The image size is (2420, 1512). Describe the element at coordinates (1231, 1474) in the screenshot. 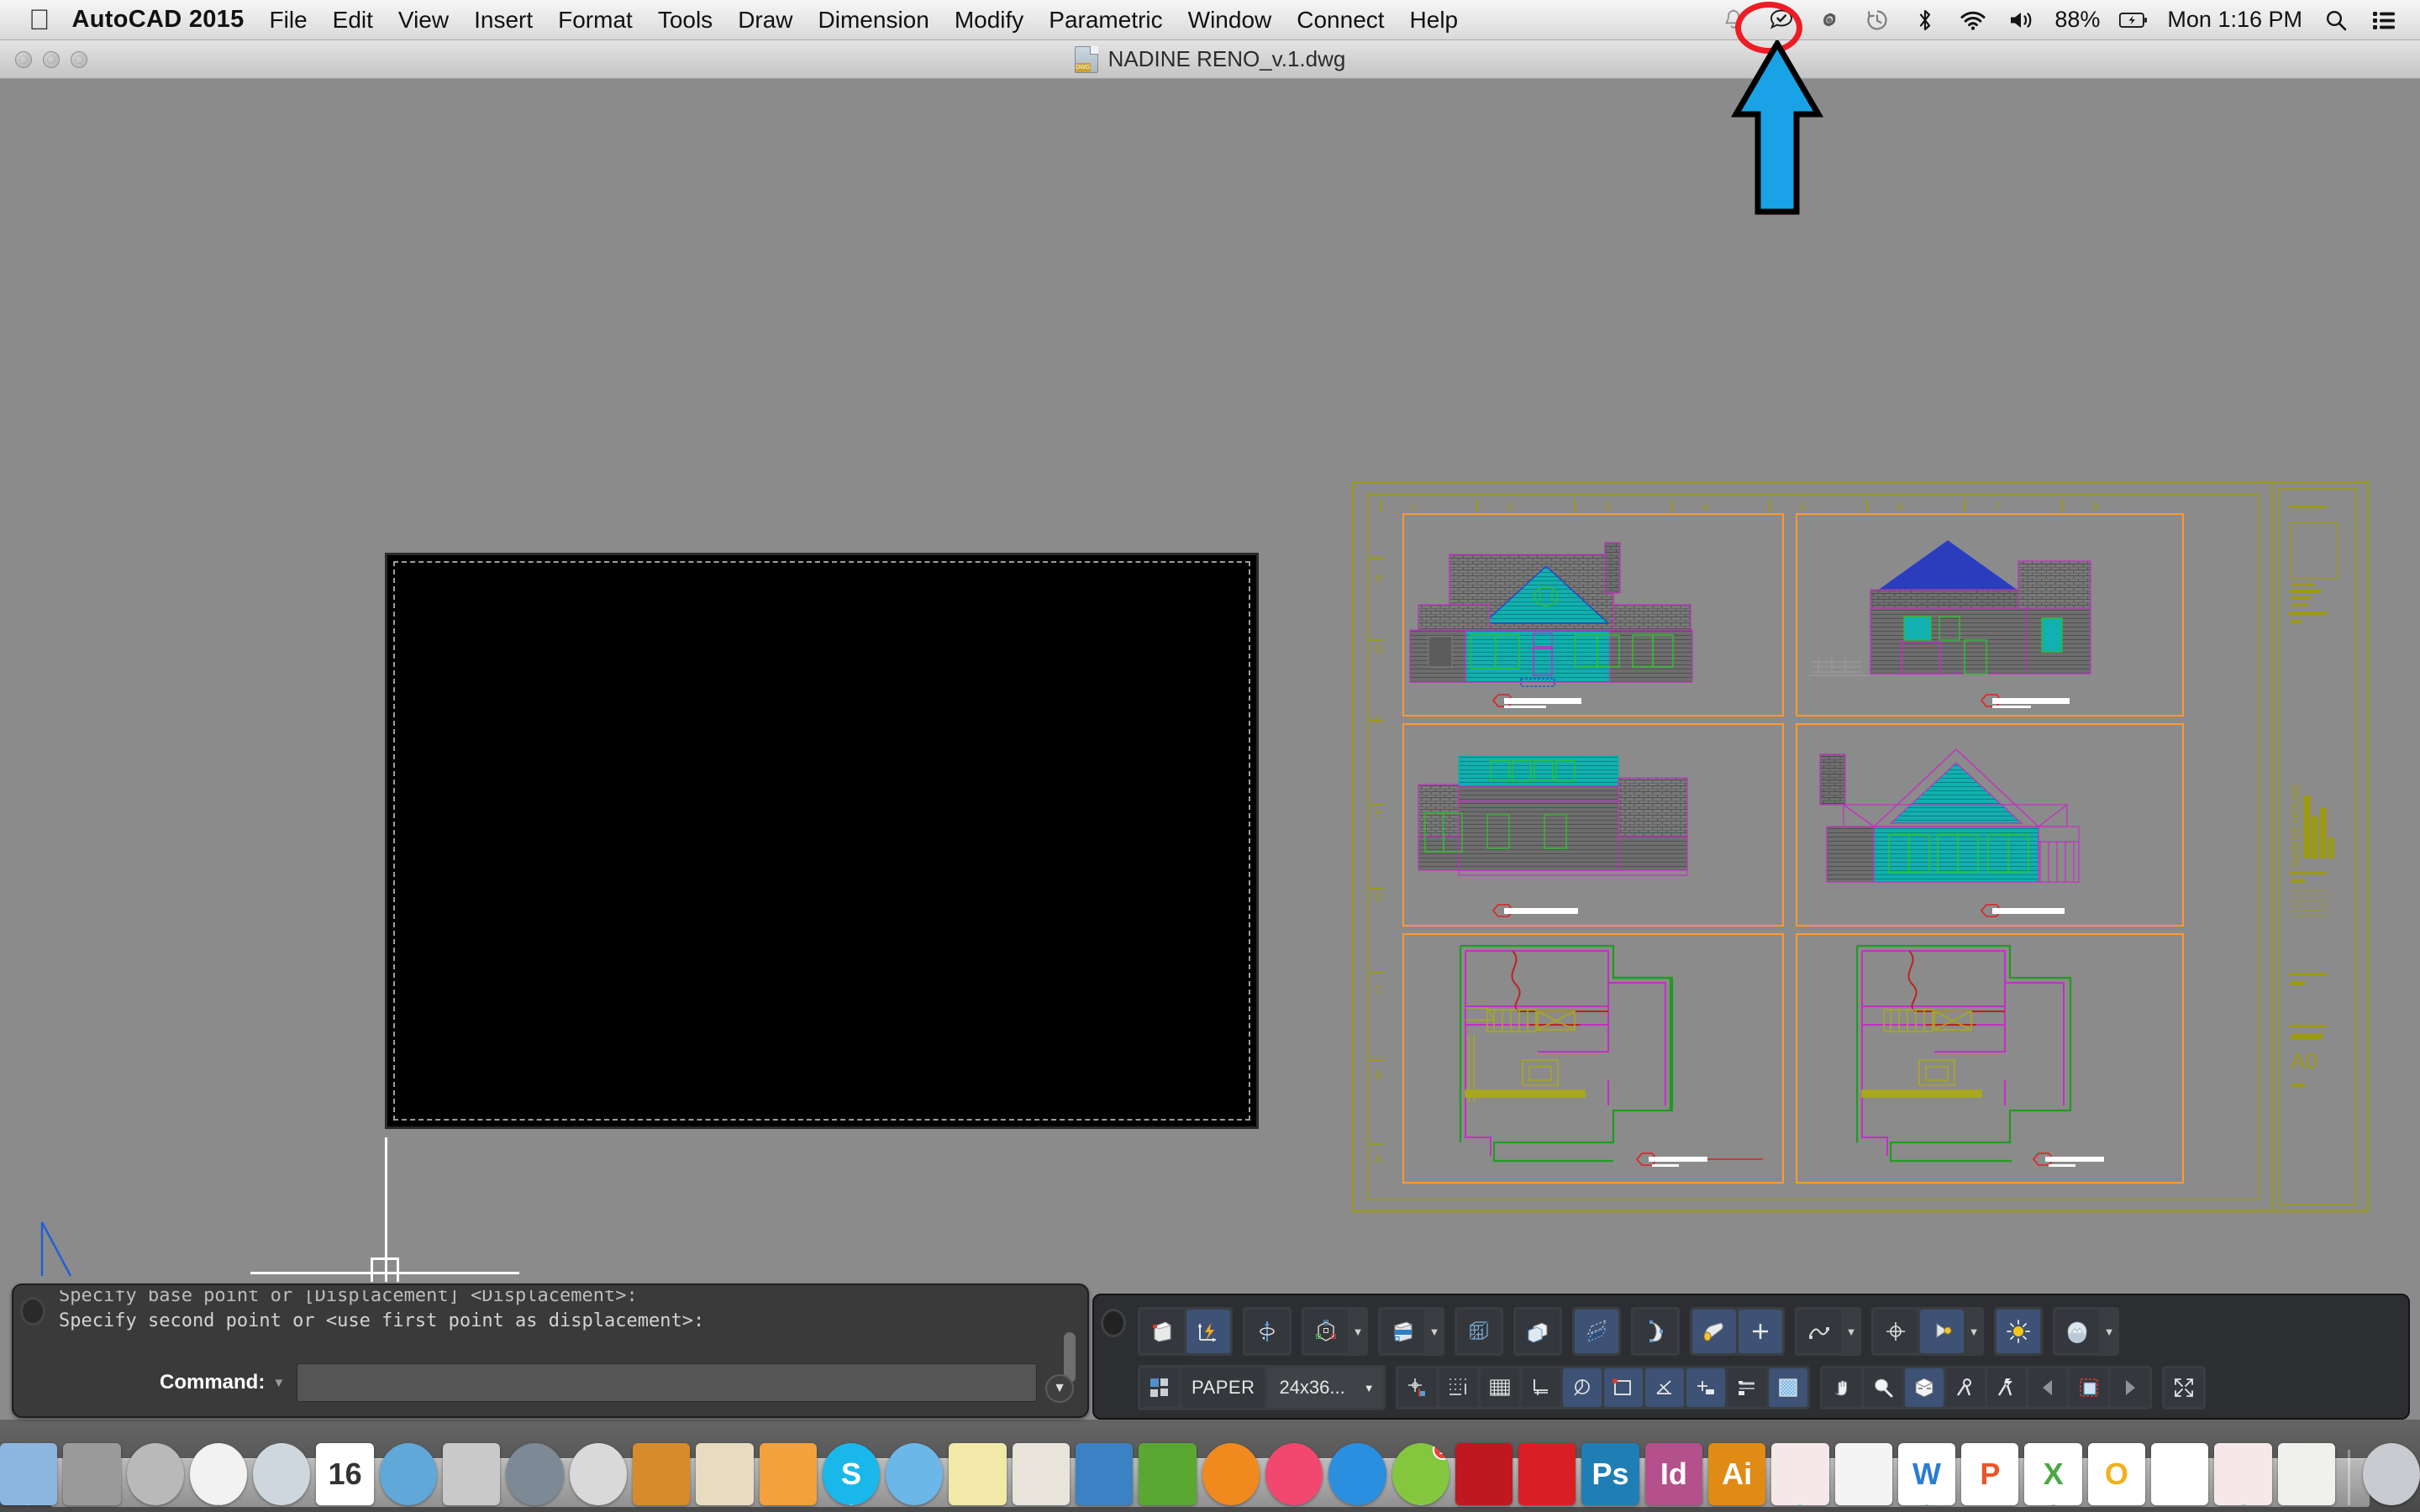

I see `dock-item-ibooks` at that location.